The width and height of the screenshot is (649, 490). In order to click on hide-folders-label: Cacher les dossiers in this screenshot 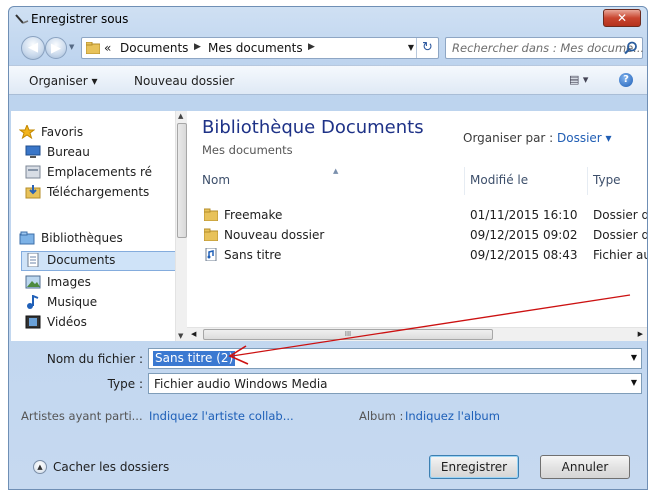, I will do `click(111, 467)`.